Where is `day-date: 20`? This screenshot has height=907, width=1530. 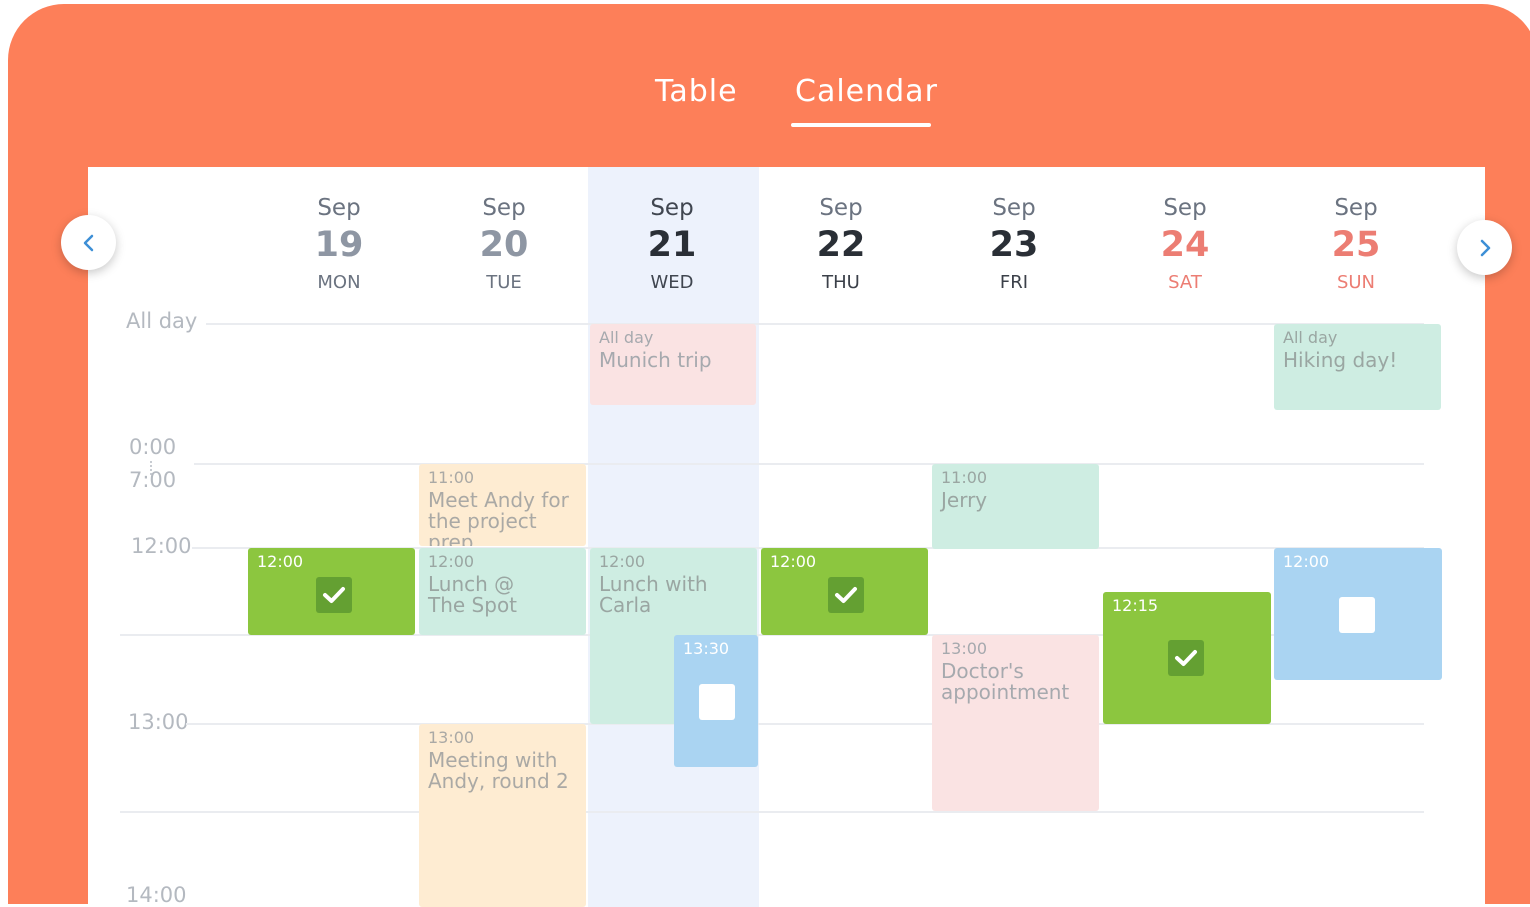
day-date: 20 is located at coordinates (504, 245).